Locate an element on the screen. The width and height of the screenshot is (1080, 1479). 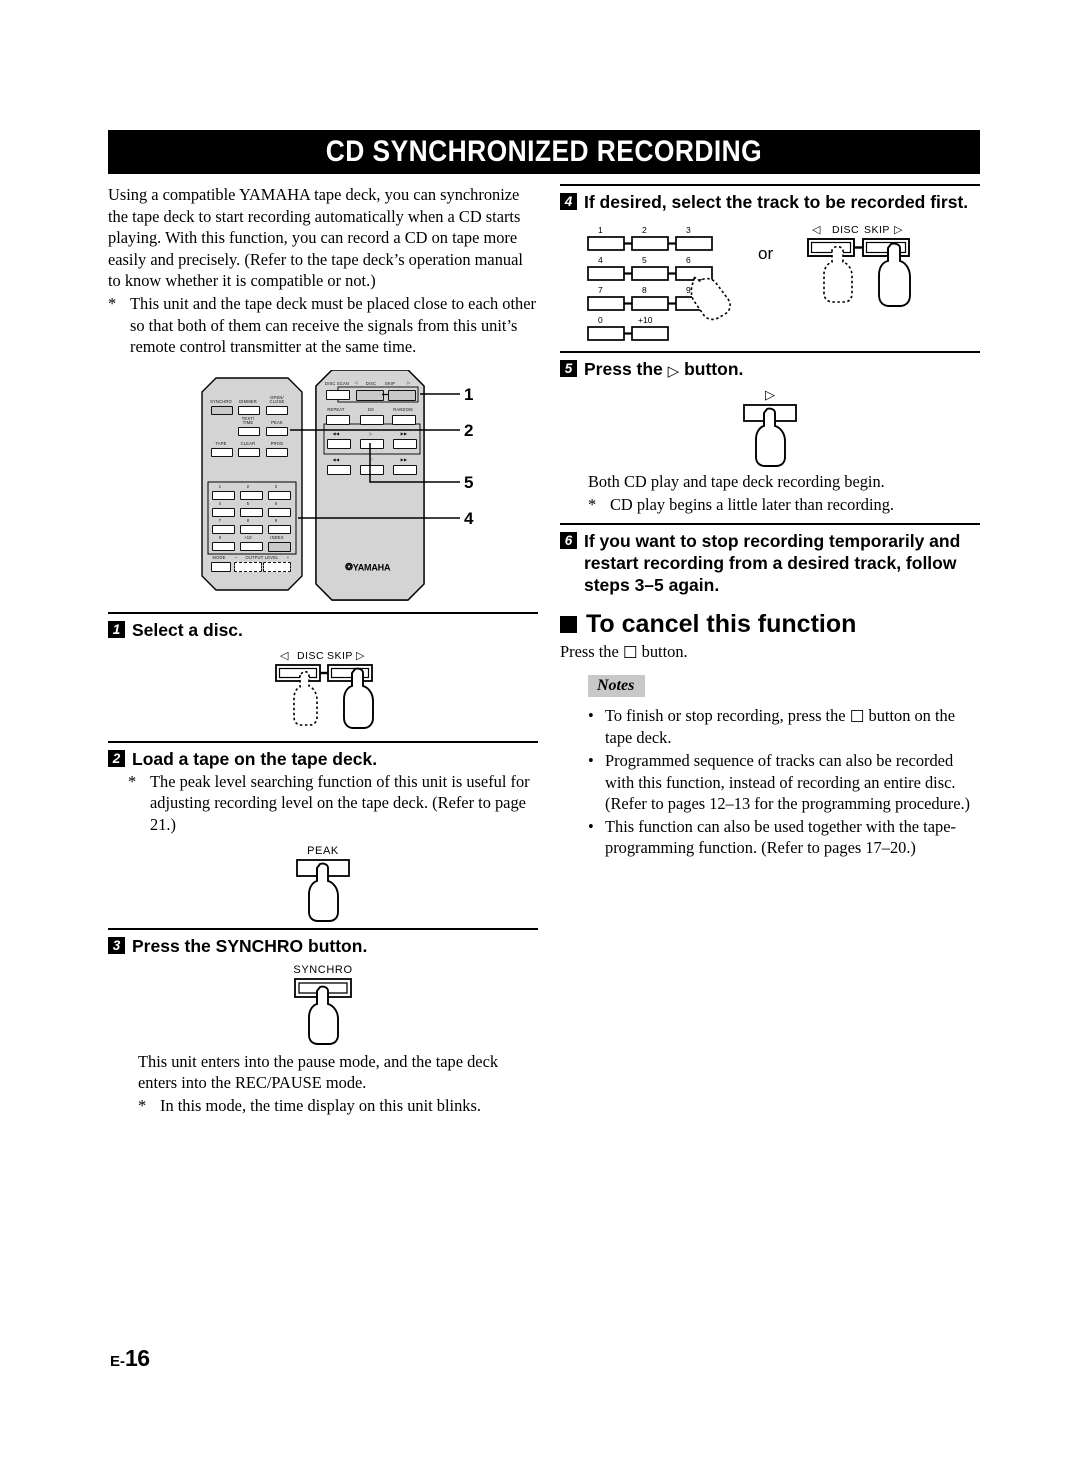
step-3-heading: 3 Press the SYNCHRO button. is located at coordinates (323, 943).